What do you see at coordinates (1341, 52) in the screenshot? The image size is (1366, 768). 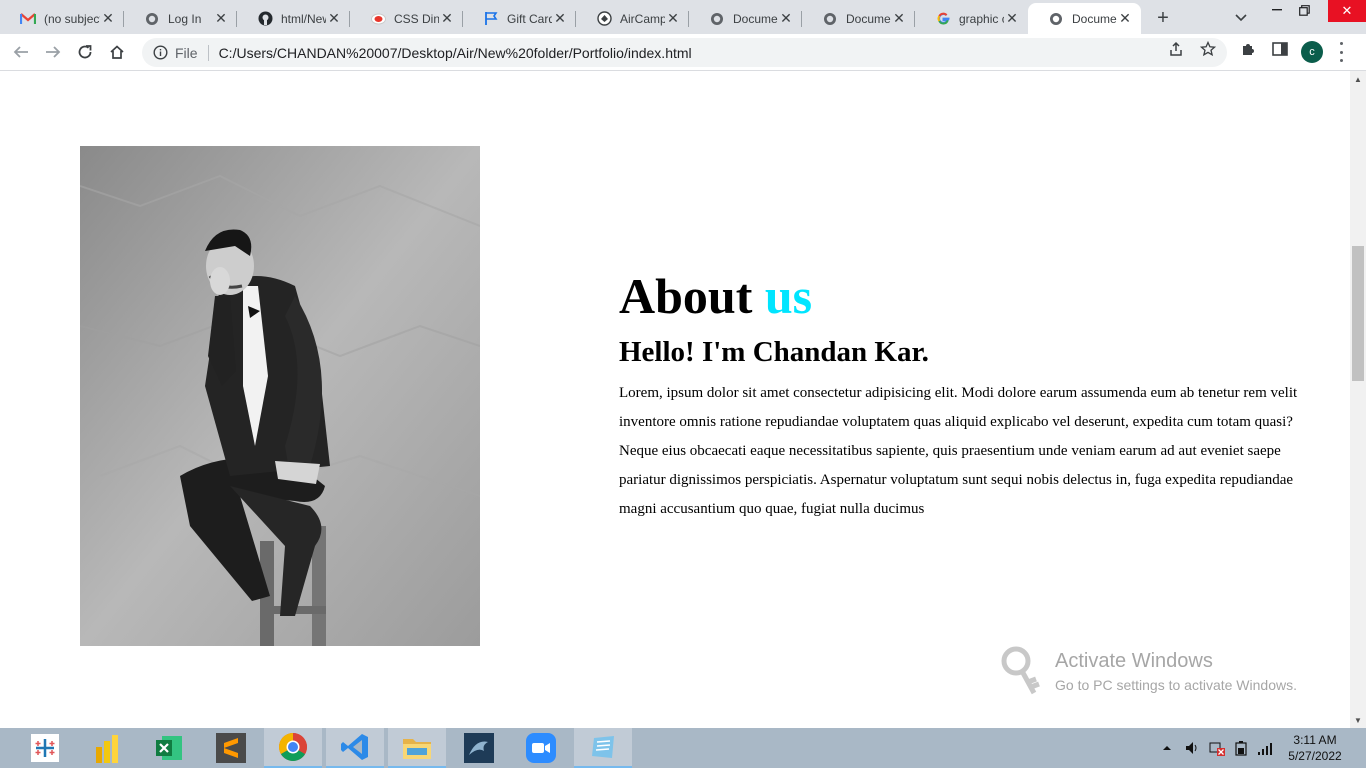 I see `more-menu-icon` at bounding box center [1341, 52].